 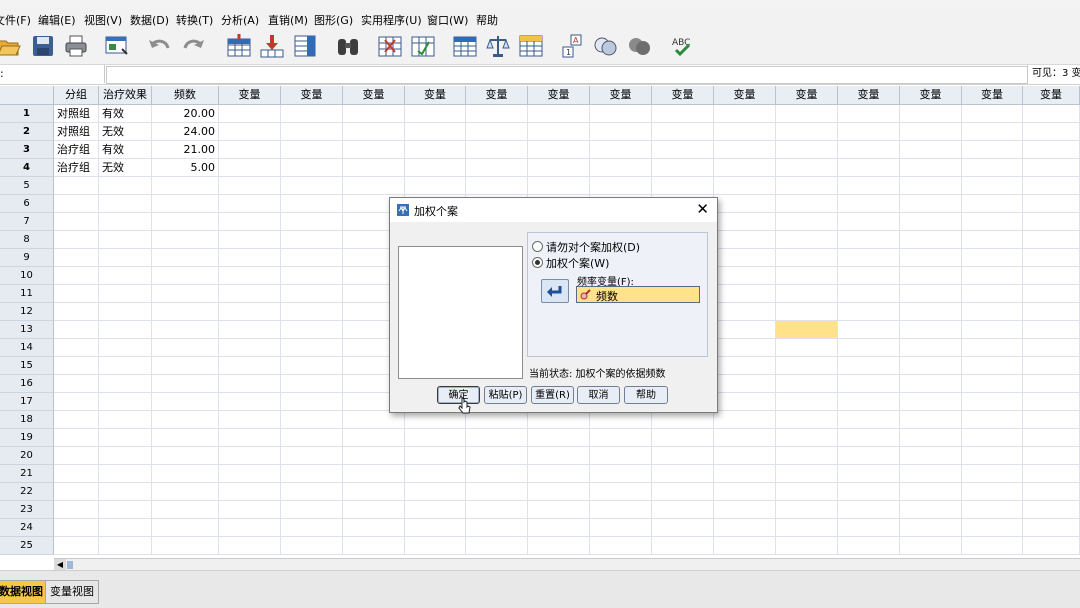 I want to click on grid-cell: 有效, so click(x=125, y=150).